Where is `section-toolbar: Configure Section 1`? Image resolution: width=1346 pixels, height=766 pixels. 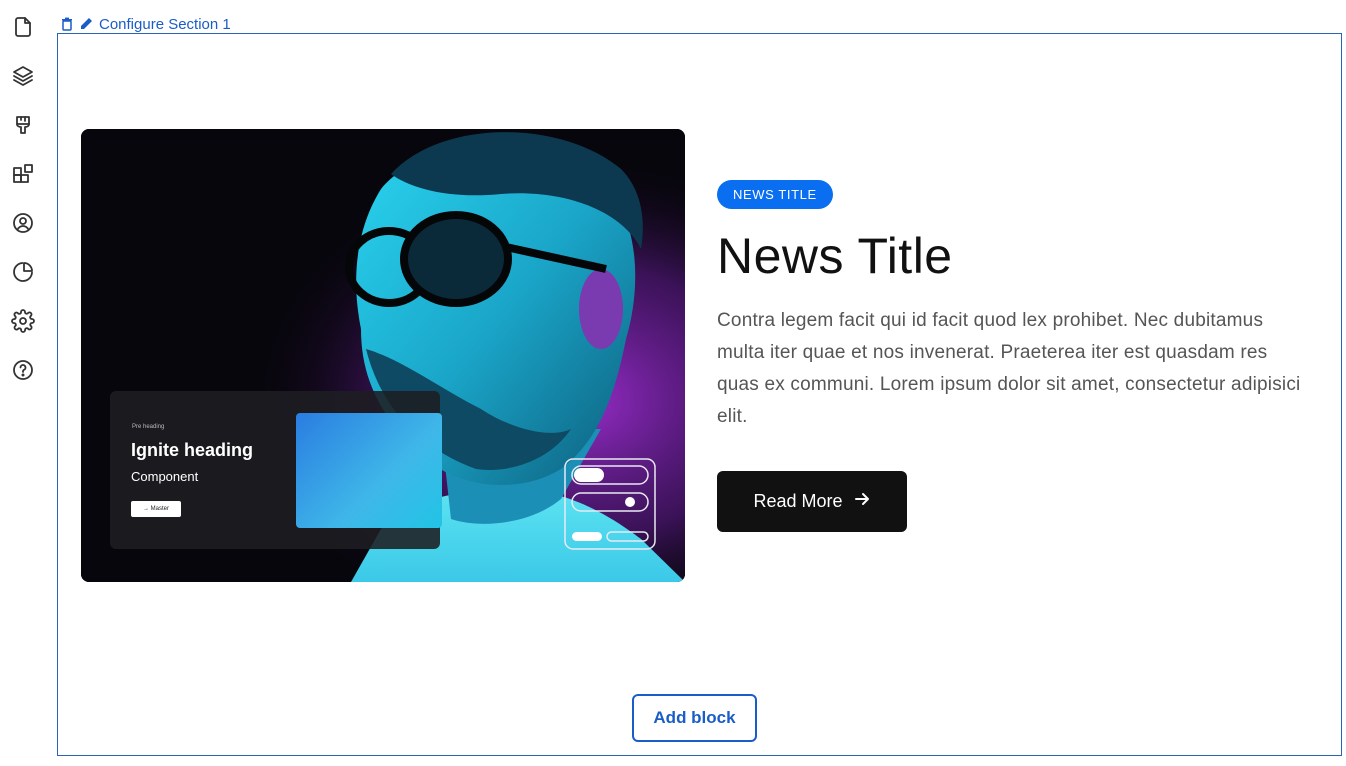
section-toolbar: Configure Section 1 is located at coordinates (145, 24).